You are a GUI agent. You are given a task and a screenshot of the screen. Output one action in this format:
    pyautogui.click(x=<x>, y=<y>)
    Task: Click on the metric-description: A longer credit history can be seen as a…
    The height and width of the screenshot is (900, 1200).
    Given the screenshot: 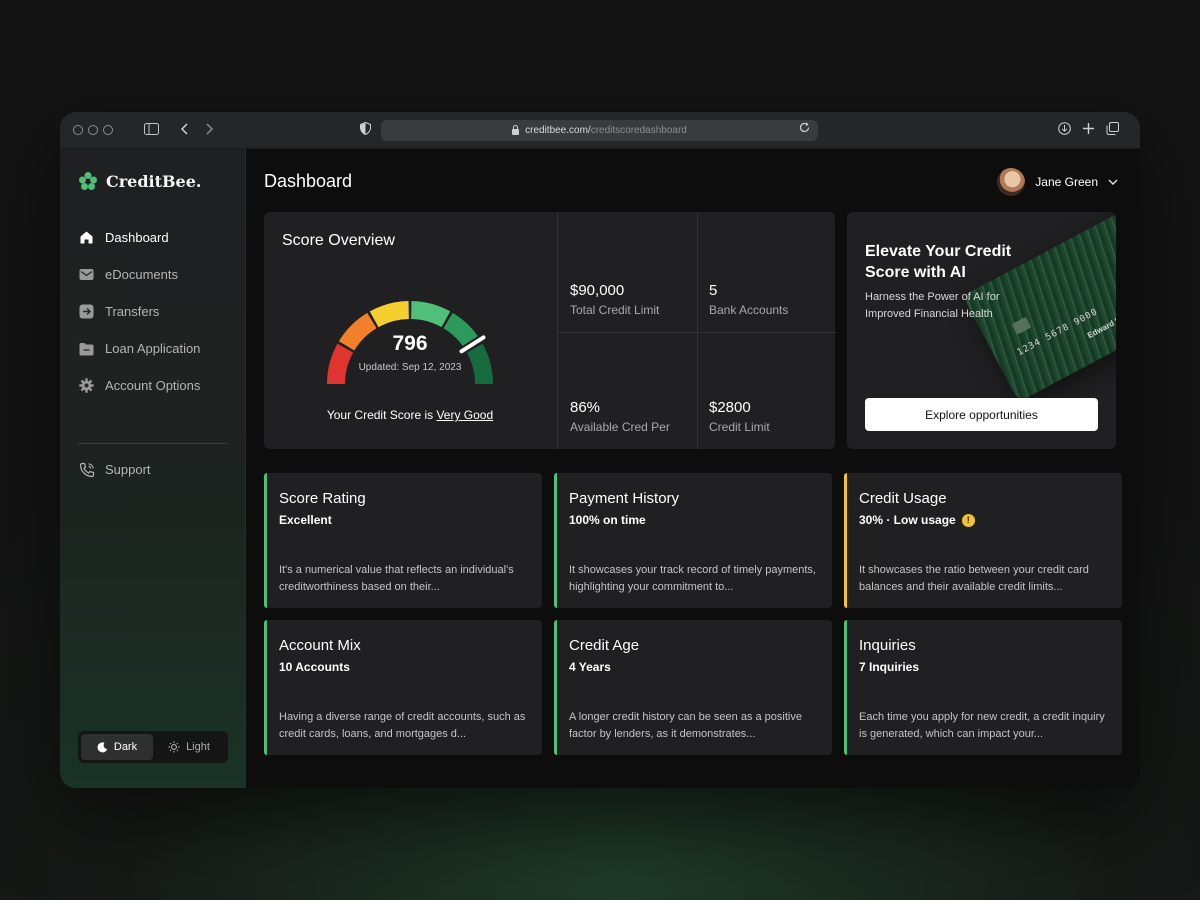 What is the action you would take?
    pyautogui.click(x=685, y=725)
    